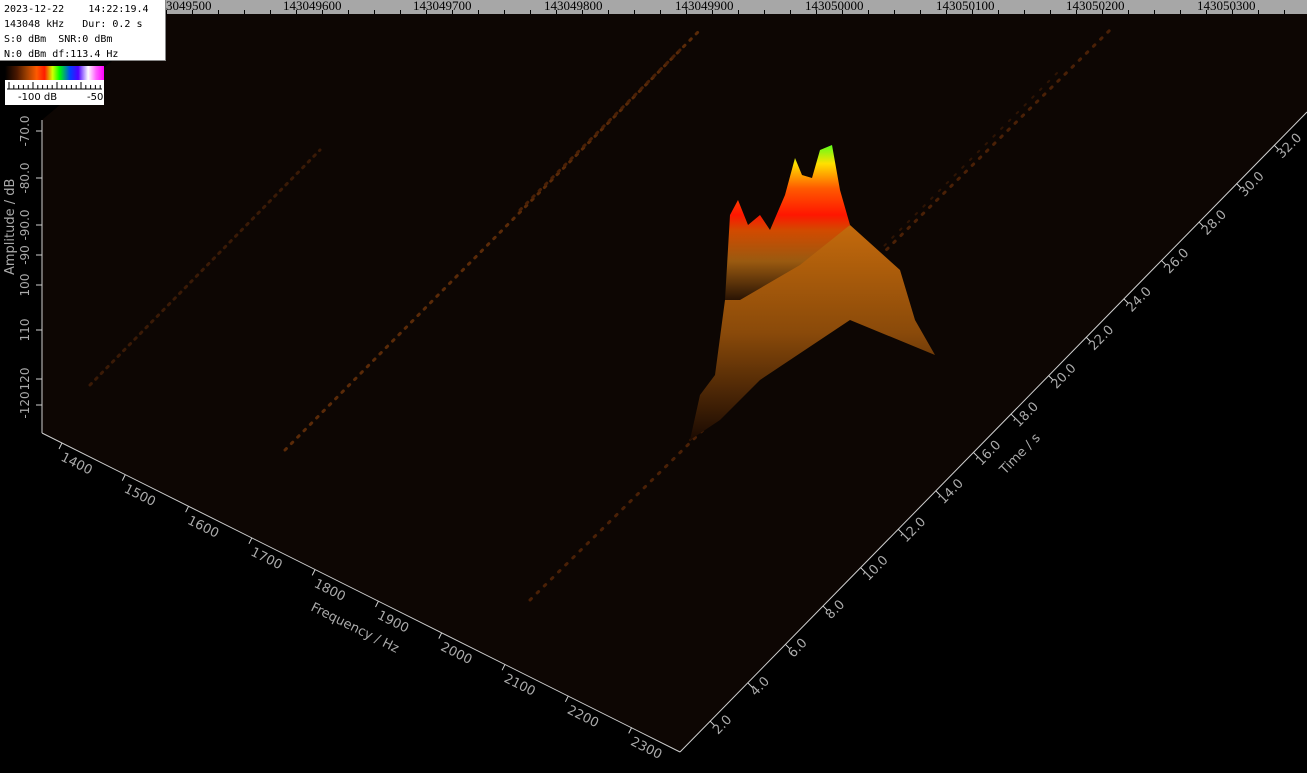  What do you see at coordinates (95, 97) in the screenshot?
I see `color-scale-max: -50` at bounding box center [95, 97].